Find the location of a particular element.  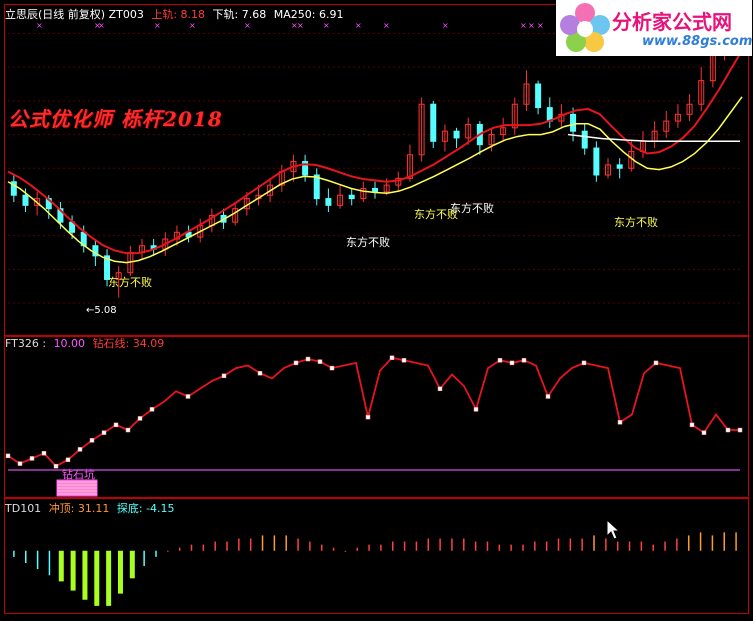

ma250-label: MA250: 6.91 is located at coordinates (308, 14).